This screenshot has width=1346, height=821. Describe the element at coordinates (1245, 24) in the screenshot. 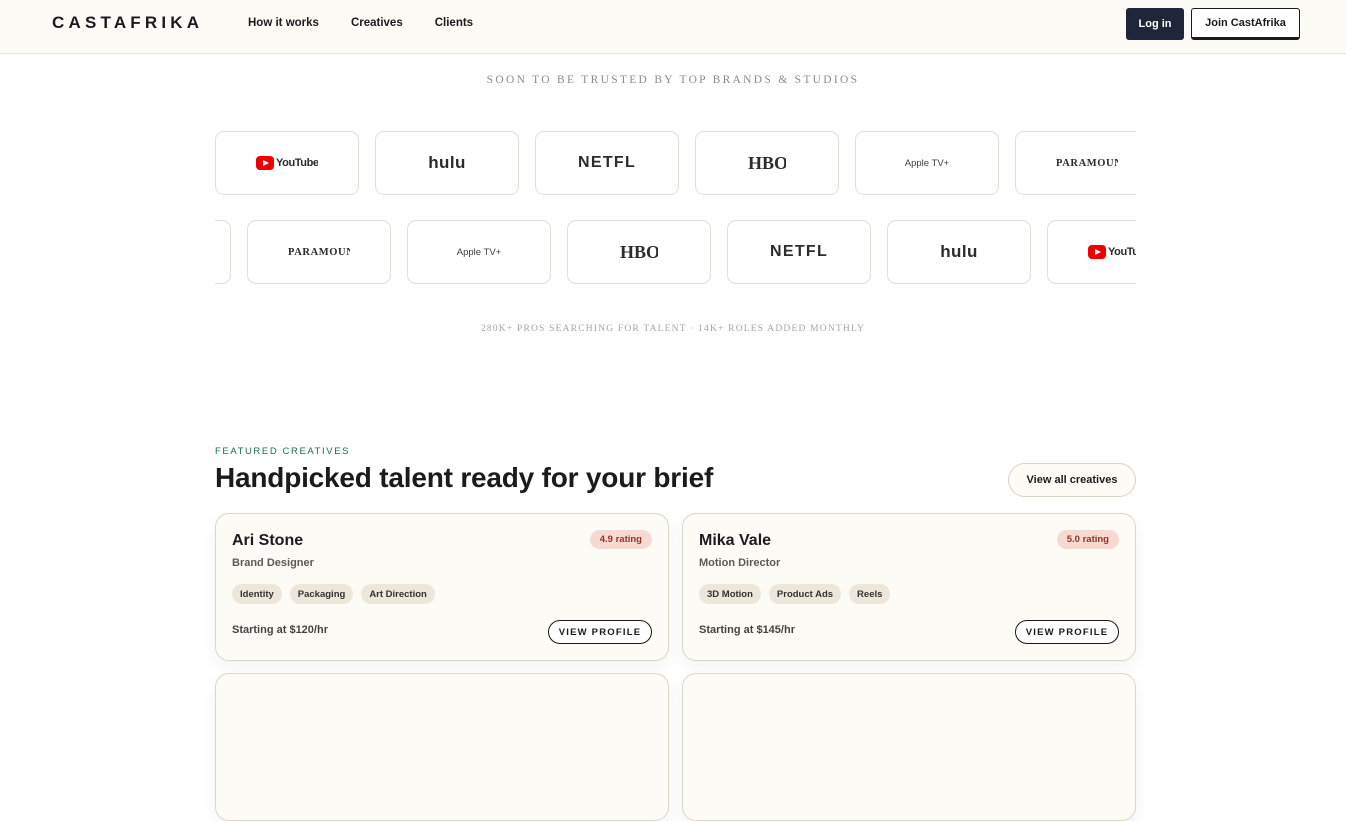

I see `join-button: Join CastAfrika` at that location.